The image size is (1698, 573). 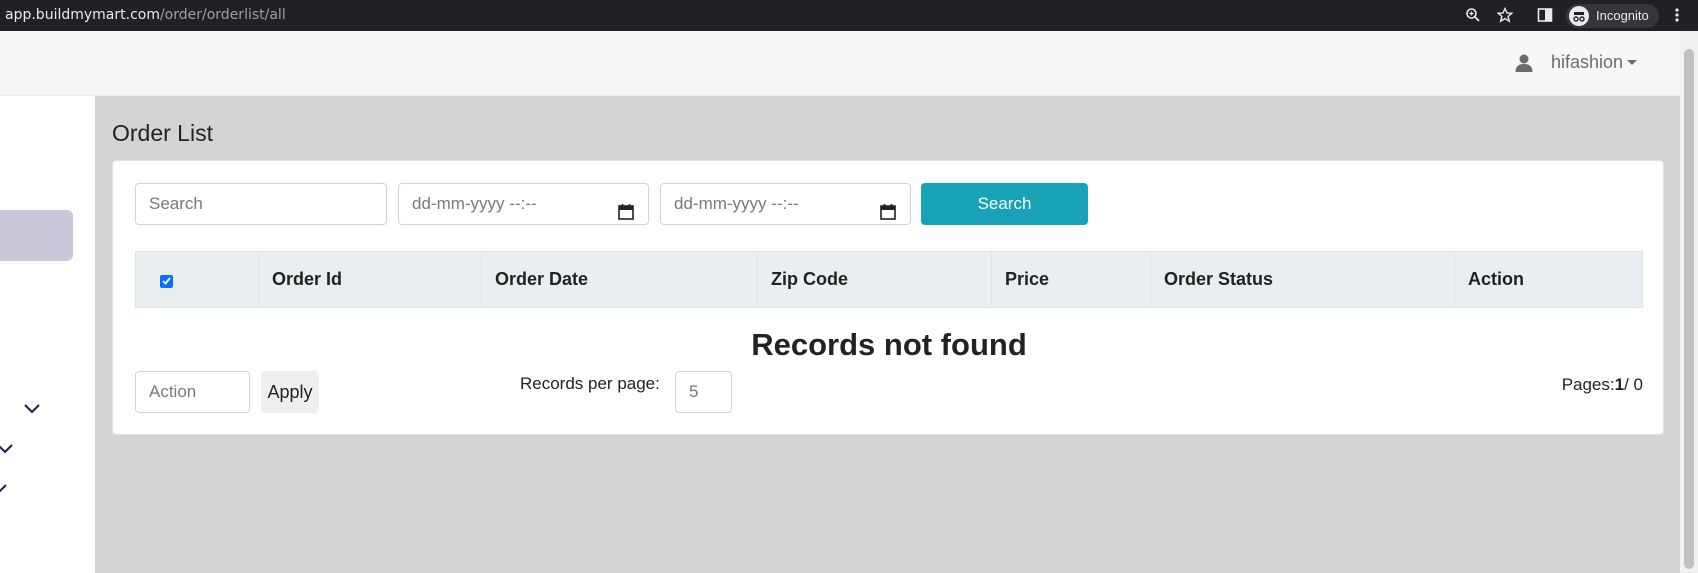 I want to click on date-from-input: dd-mm-yyyy --:--, so click(x=523, y=204).